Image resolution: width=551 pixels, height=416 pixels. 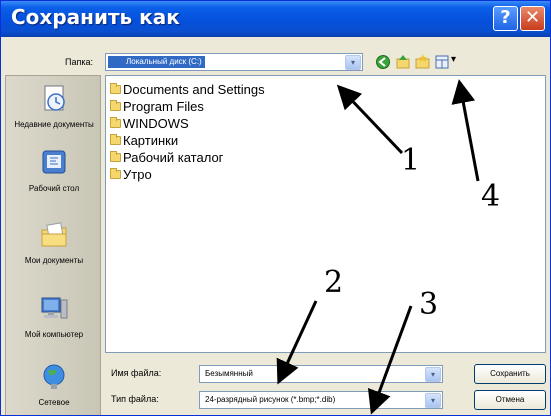 I want to click on folder-value: Локальный диск (C:), so click(x=156, y=62).